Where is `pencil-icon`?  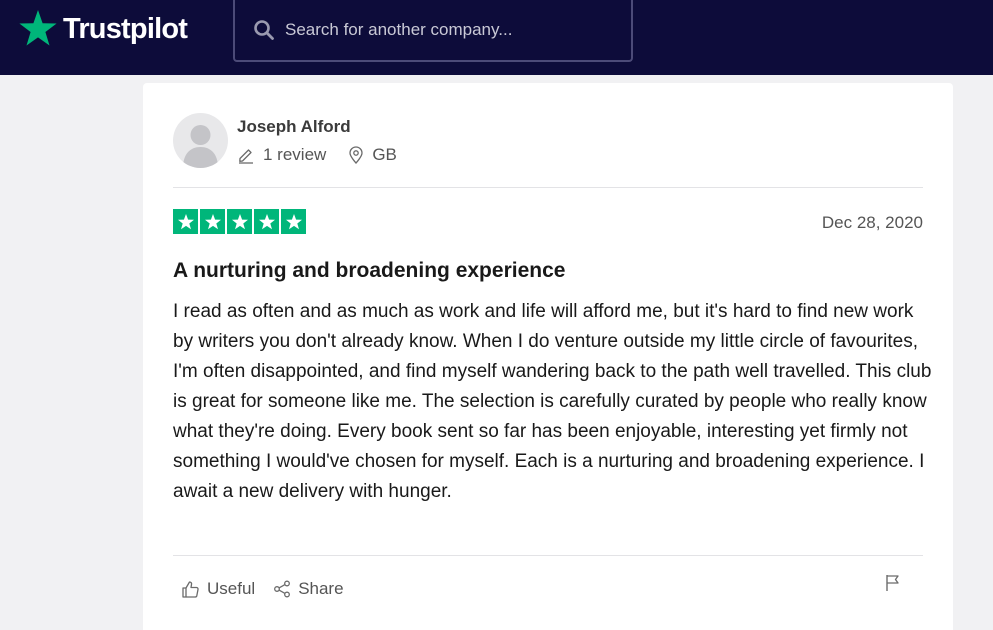
pencil-icon is located at coordinates (246, 155).